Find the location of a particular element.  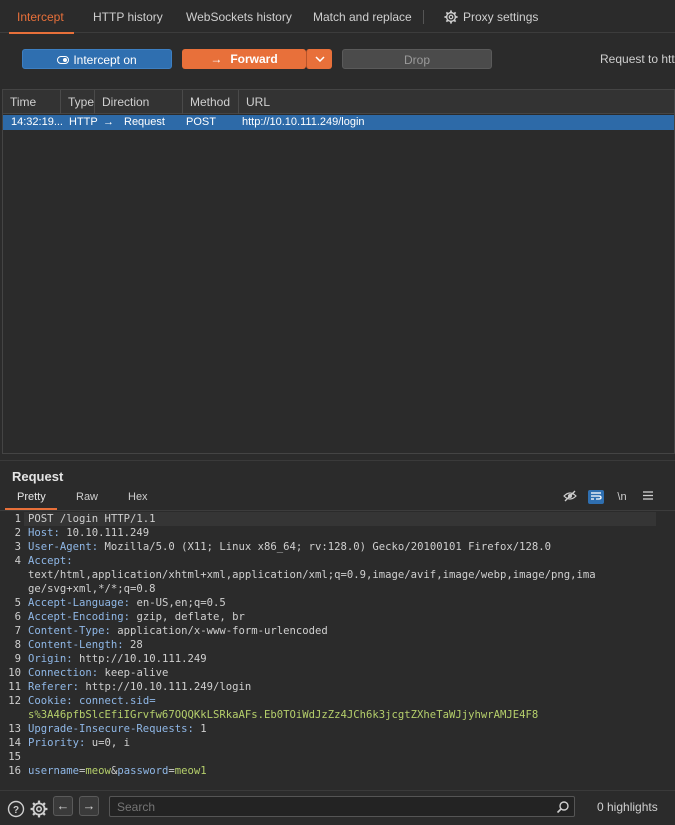

chevron-down-icon is located at coordinates (319, 59).